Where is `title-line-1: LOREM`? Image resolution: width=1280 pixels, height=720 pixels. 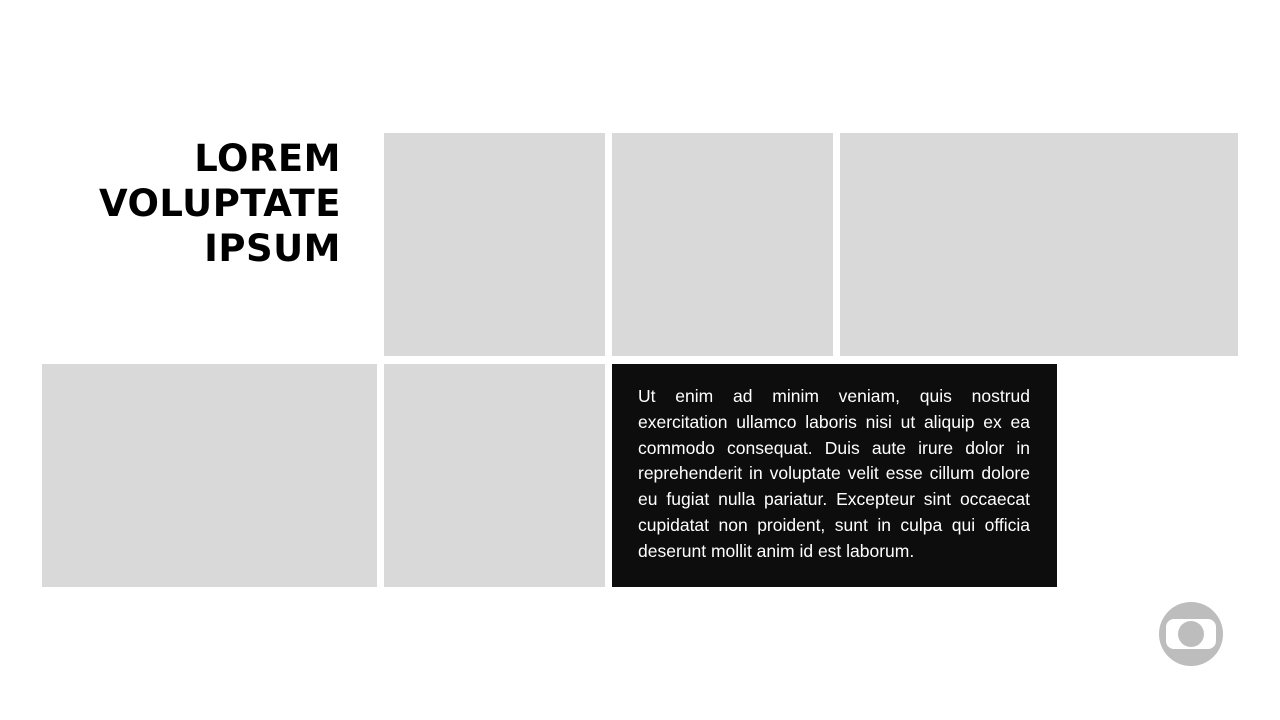 title-line-1: LOREM is located at coordinates (267, 158).